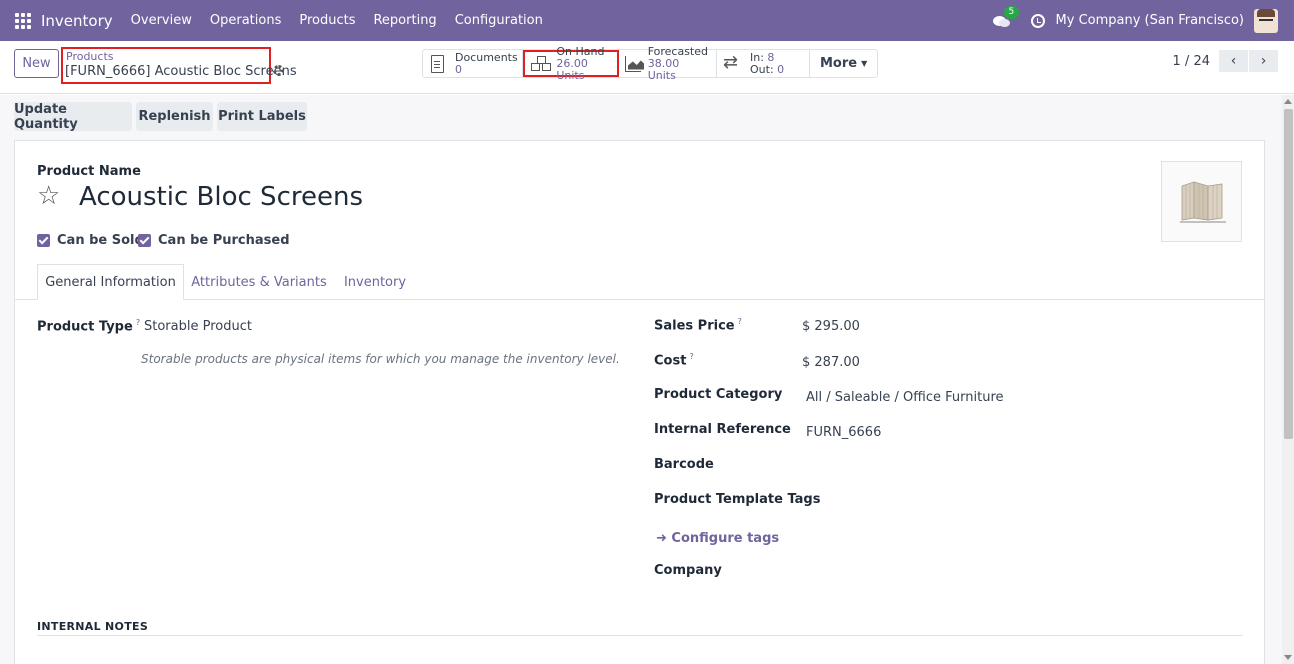 Image resolution: width=1294 pixels, height=664 pixels. What do you see at coordinates (733, 62) in the screenshot?
I see `exchange-arrows-icon` at bounding box center [733, 62].